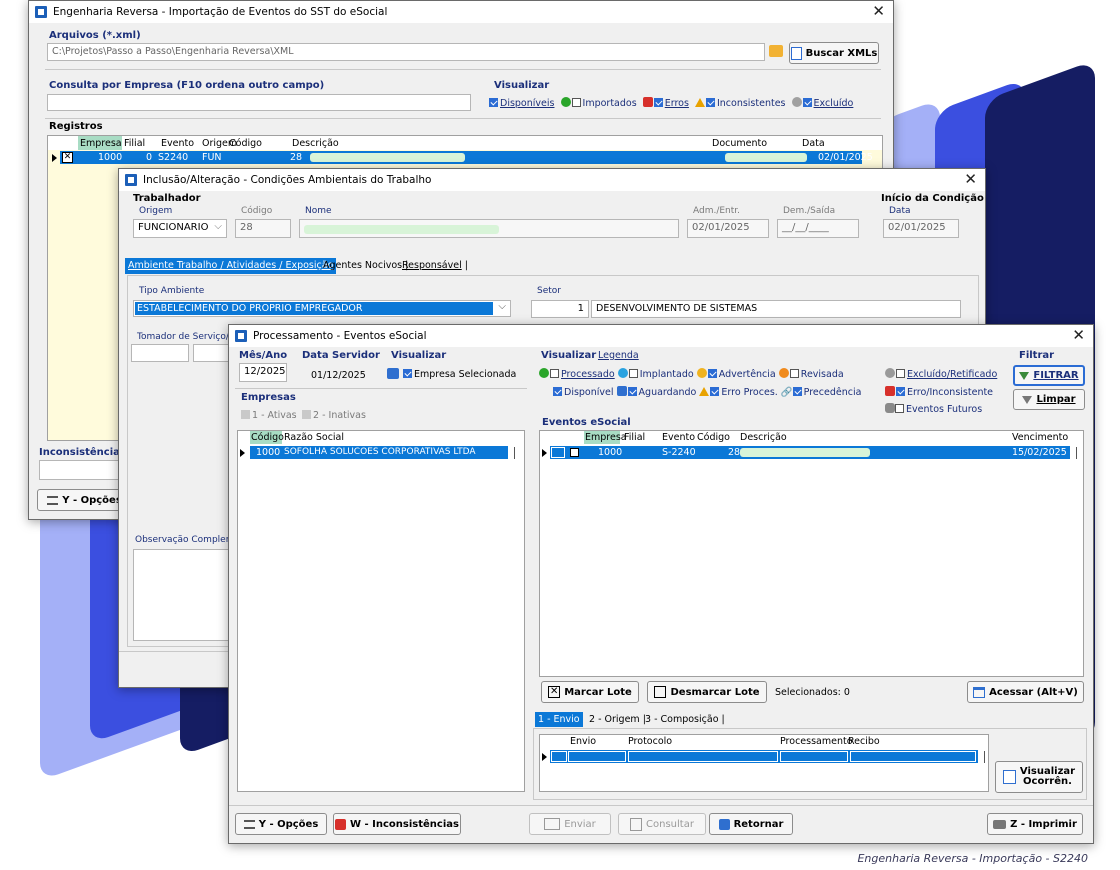 The image size is (1120, 870). Describe the element at coordinates (183, 595) in the screenshot. I see `observacao-field` at that location.